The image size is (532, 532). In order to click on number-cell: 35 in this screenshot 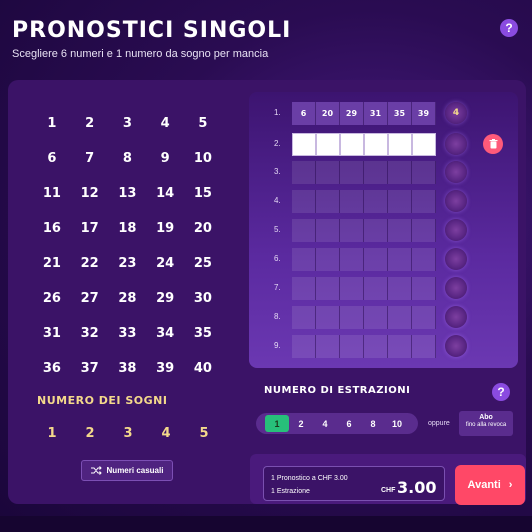, I will do `click(203, 333)`.